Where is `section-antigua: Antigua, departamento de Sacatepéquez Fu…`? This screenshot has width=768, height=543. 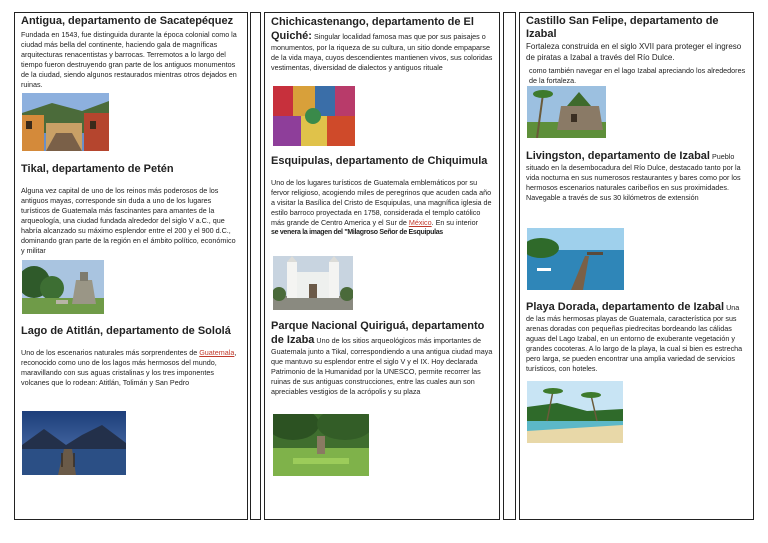
section-antigua: Antigua, departamento de Sacatepéquez Fu… is located at coordinates (131, 52).